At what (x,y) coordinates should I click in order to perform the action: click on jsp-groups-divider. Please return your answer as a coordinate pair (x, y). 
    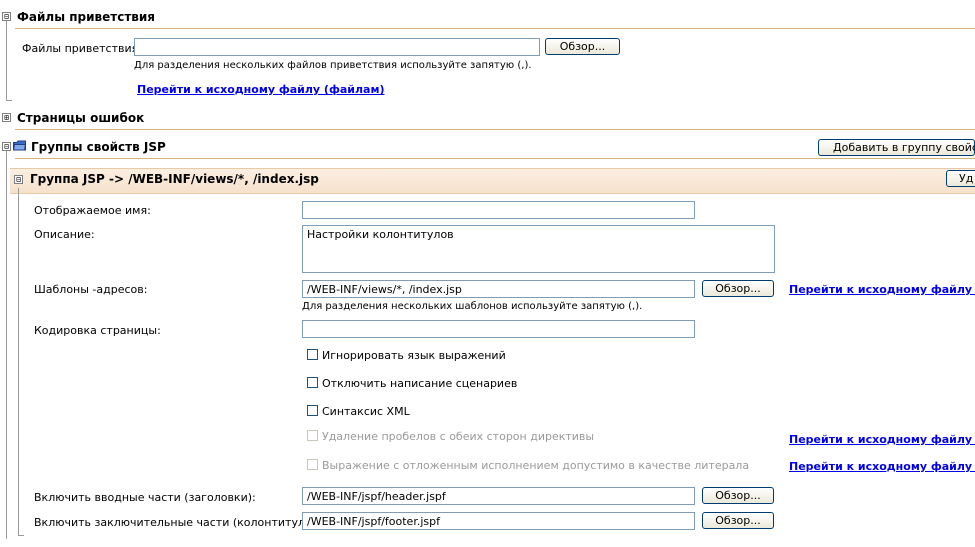
    Looking at the image, I should click on (495, 158).